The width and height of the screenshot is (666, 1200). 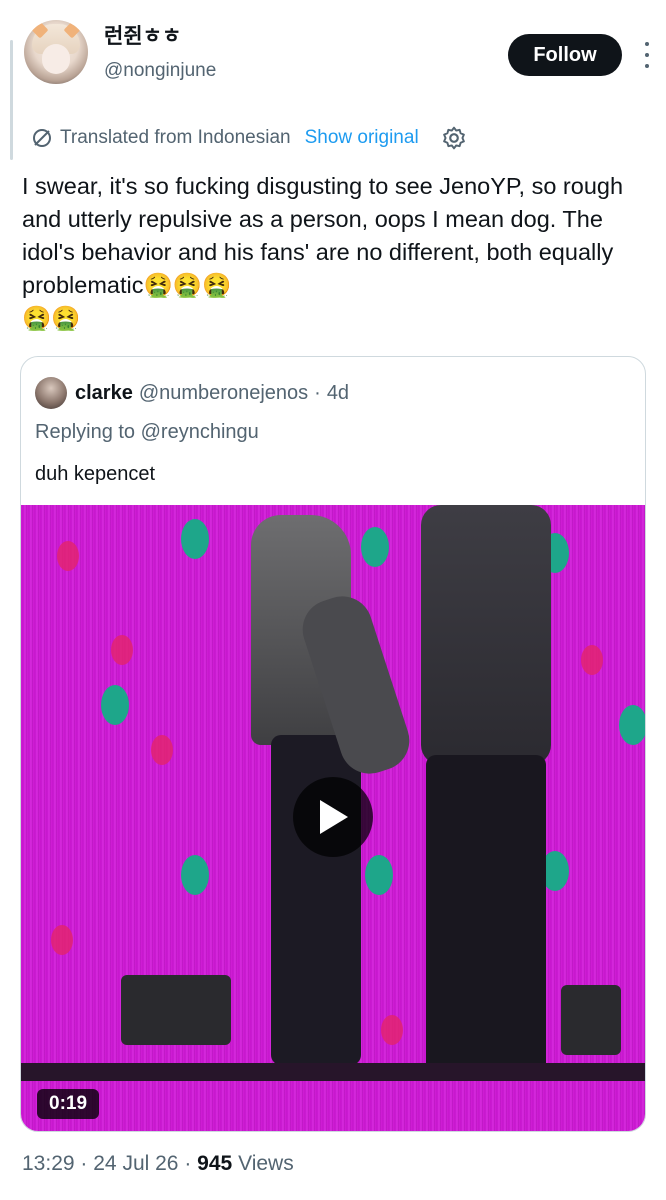 I want to click on stage-floor, so click(x=333, y=1072).